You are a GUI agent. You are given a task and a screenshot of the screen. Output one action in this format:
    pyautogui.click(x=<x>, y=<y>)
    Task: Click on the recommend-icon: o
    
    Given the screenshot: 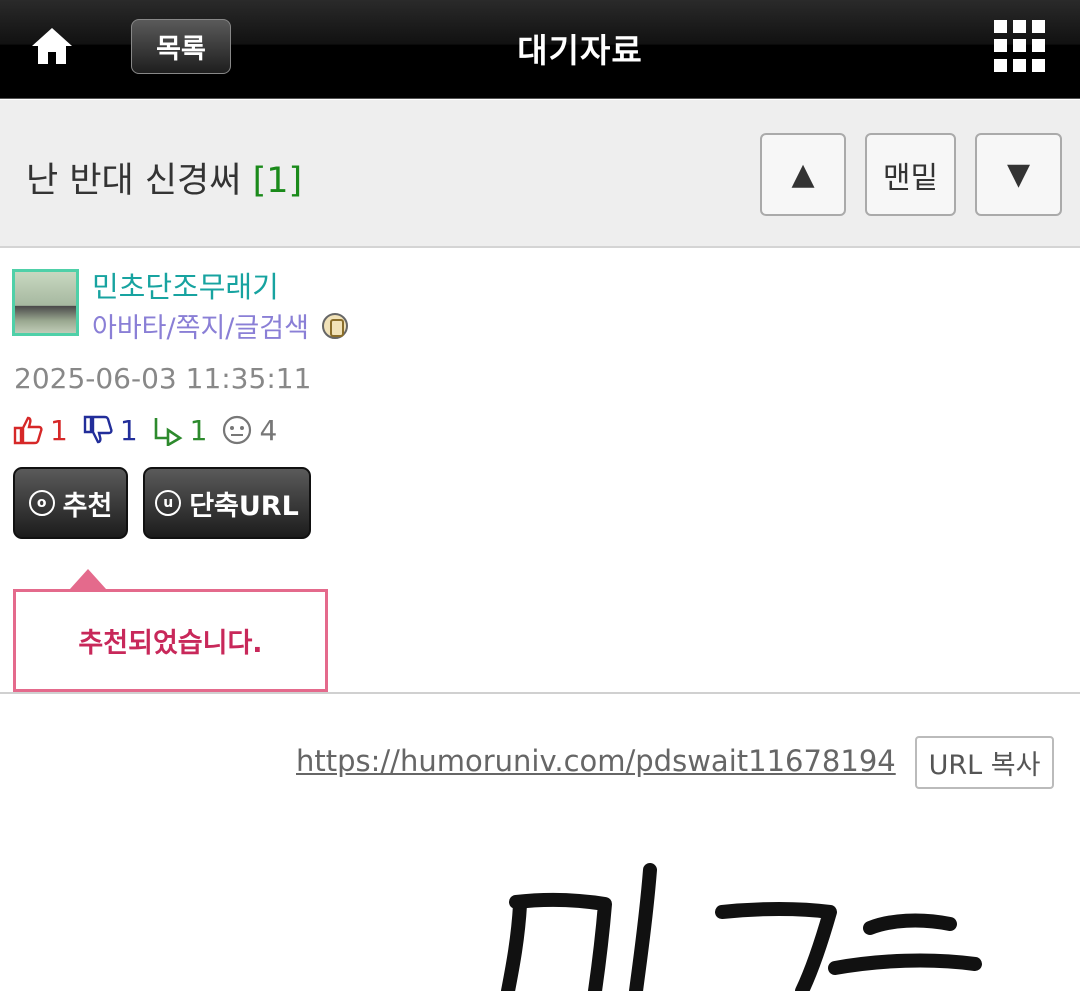 What is the action you would take?
    pyautogui.click(x=41, y=503)
    